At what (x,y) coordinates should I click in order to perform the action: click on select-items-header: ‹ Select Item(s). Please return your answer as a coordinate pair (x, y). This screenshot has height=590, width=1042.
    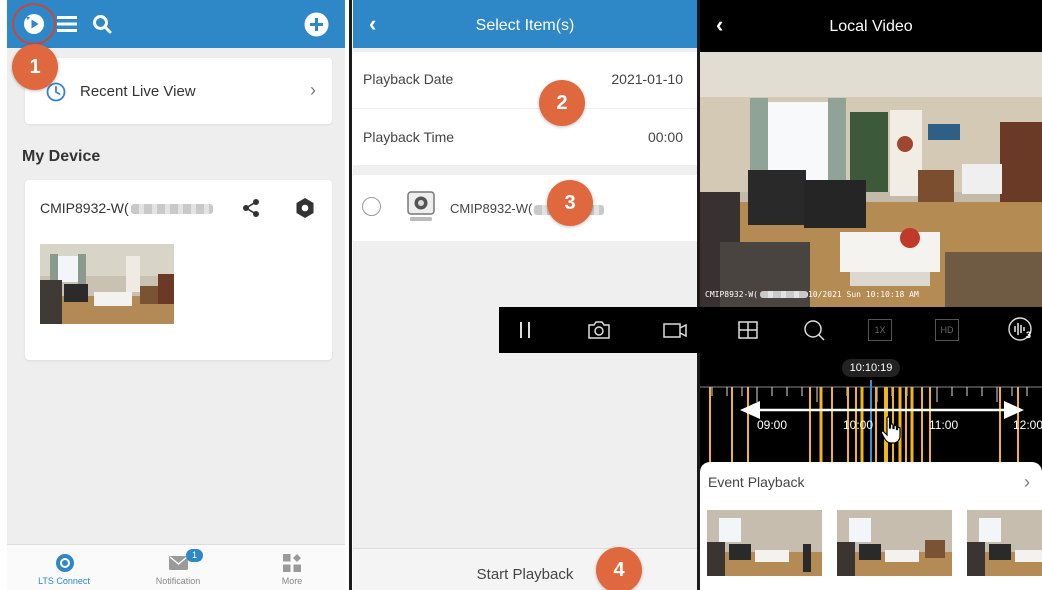
    Looking at the image, I should click on (525, 24).